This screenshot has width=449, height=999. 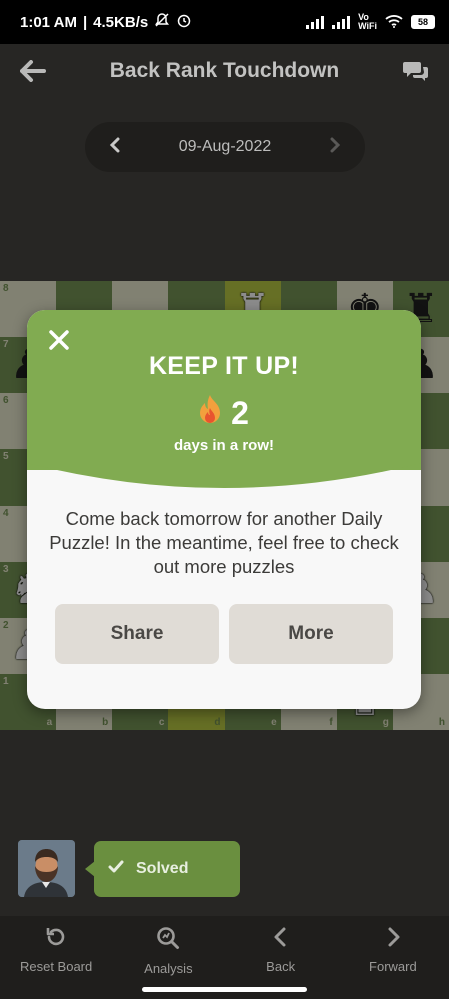 I want to click on solved-label: Solved, so click(x=162, y=868).